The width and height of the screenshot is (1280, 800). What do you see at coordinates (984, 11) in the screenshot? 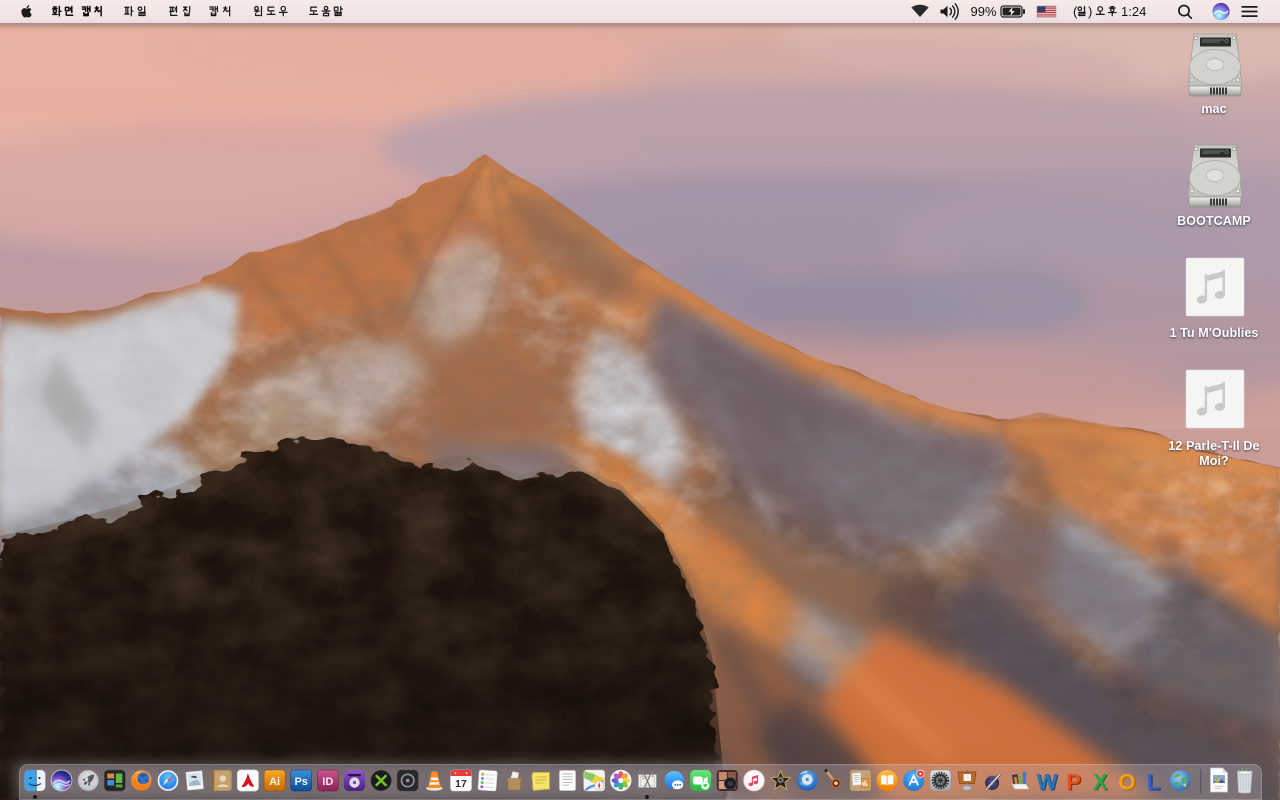
I see `svg-text: 99%` at bounding box center [984, 11].